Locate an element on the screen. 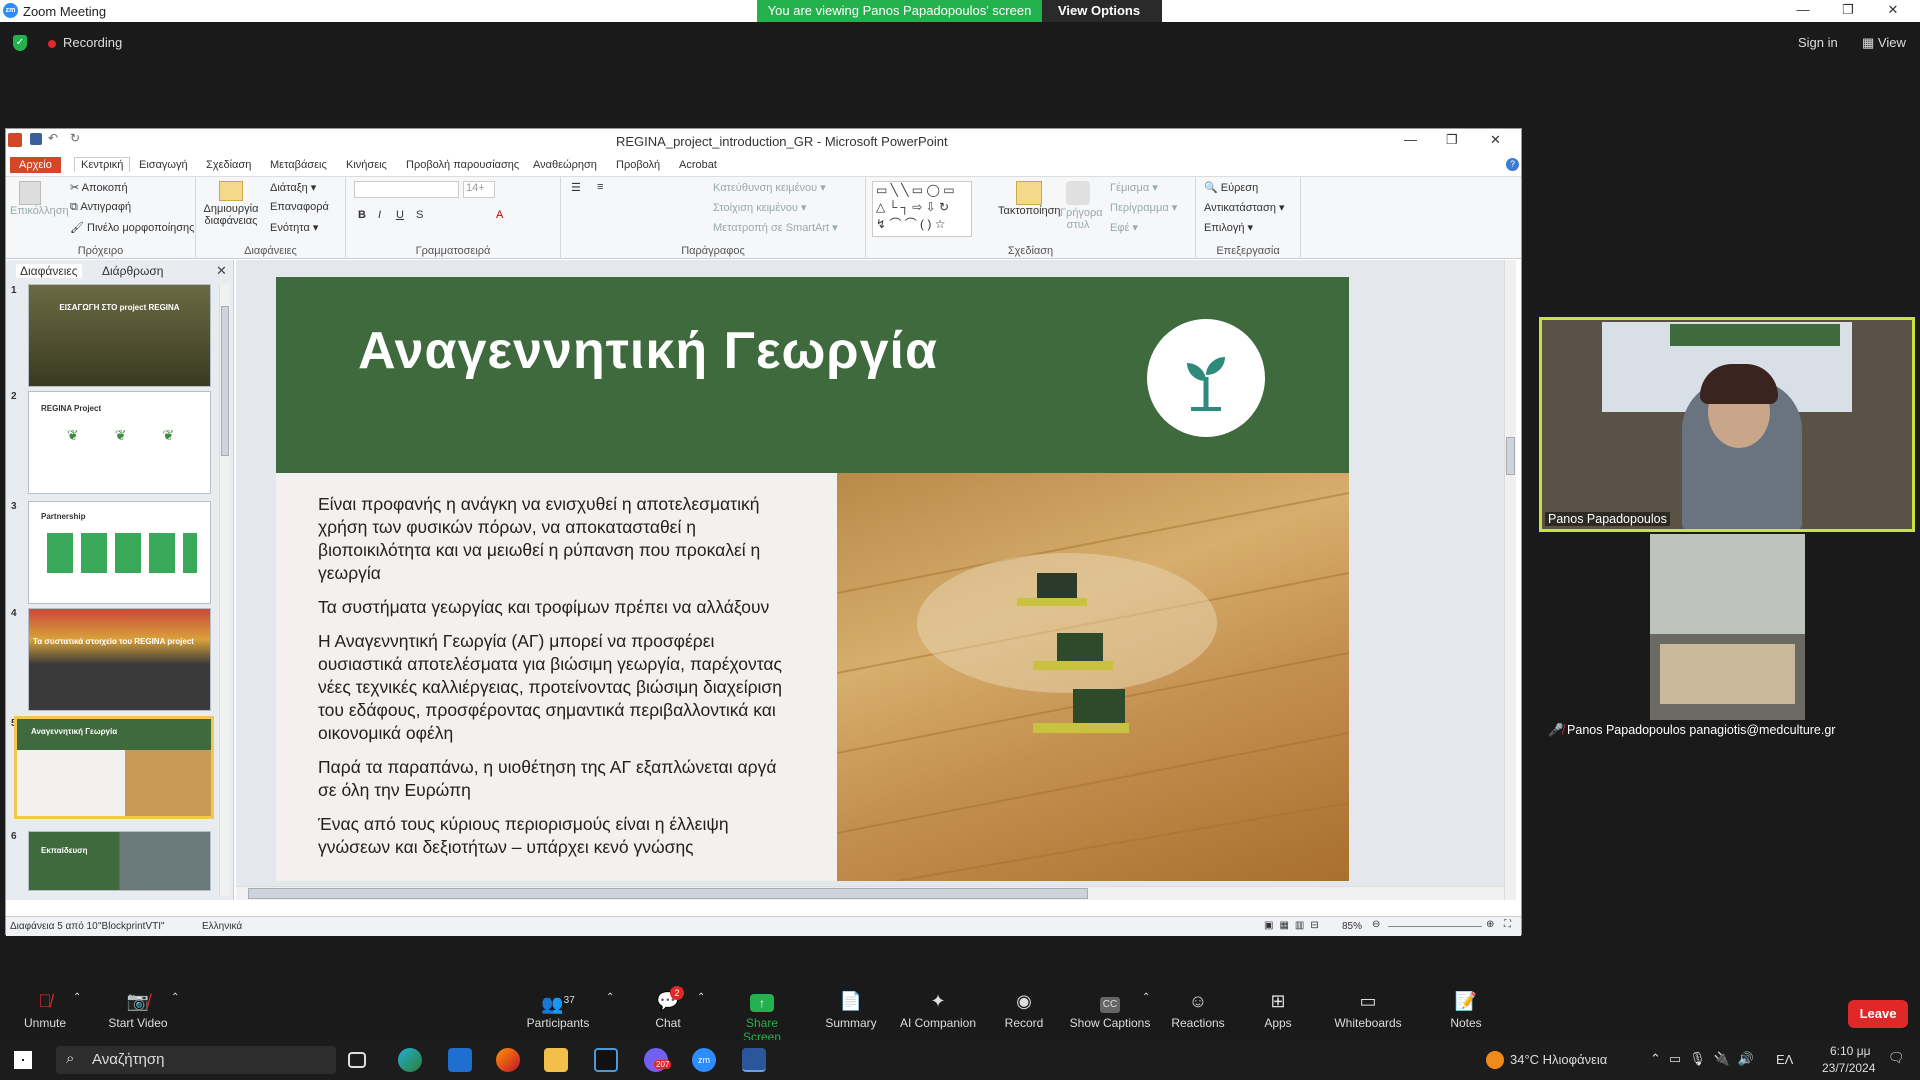  edge-browser-icon is located at coordinates (410, 1060).